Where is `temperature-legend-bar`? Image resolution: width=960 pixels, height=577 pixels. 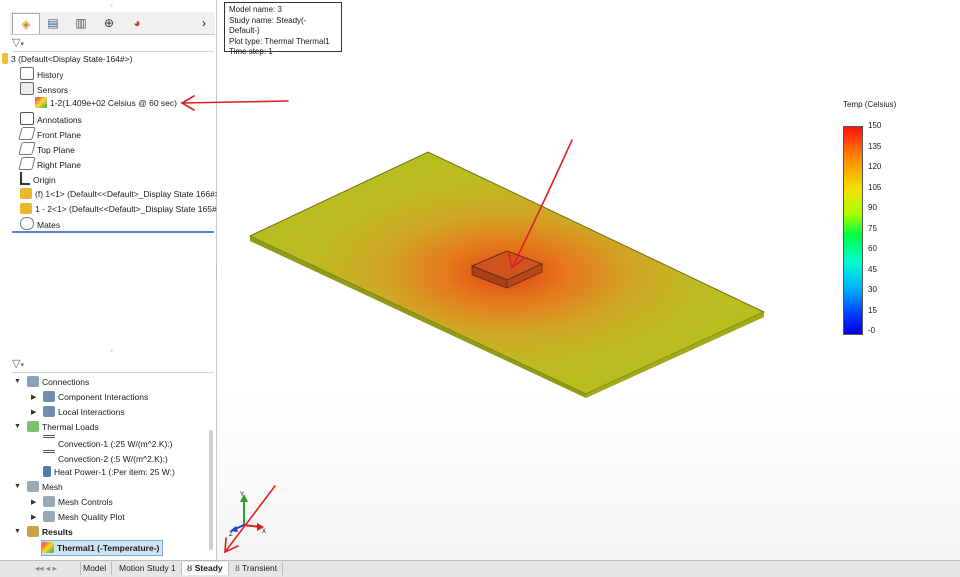
temperature-legend-bar is located at coordinates (853, 230).